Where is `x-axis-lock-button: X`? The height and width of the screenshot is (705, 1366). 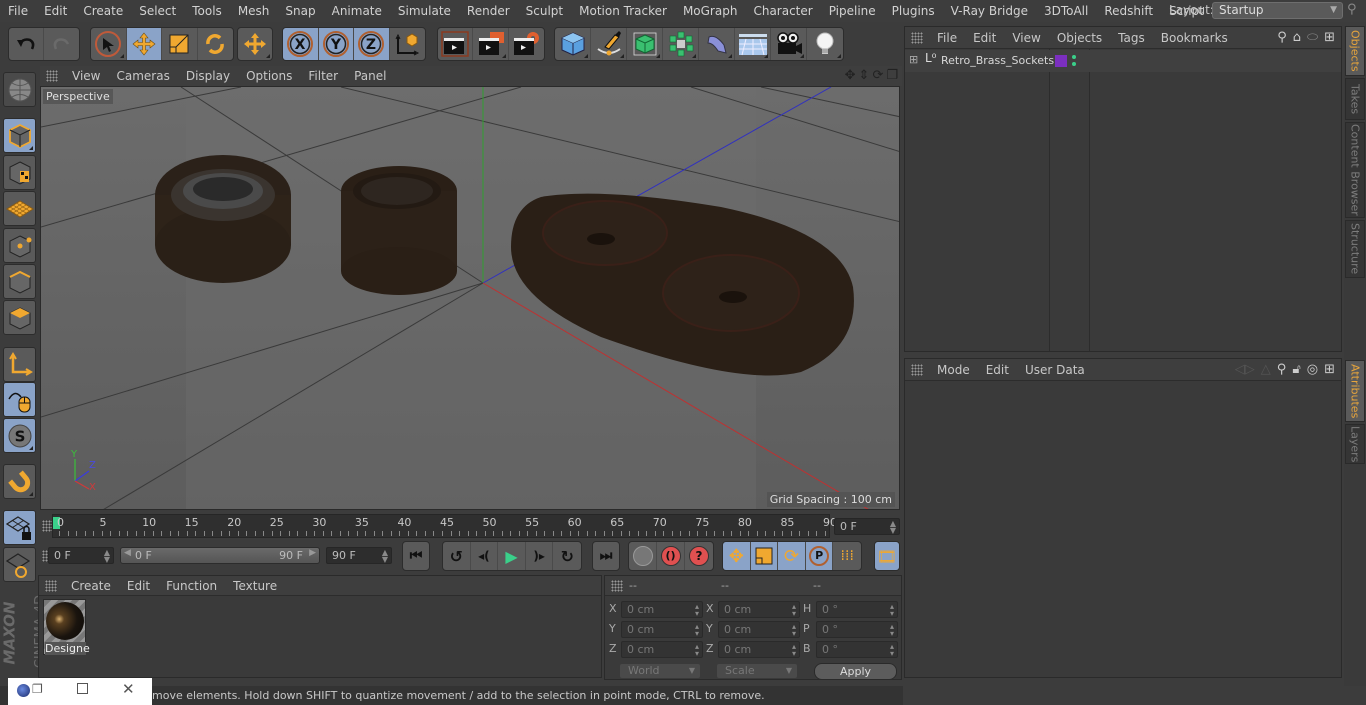
x-axis-lock-button: X is located at coordinates (301, 44).